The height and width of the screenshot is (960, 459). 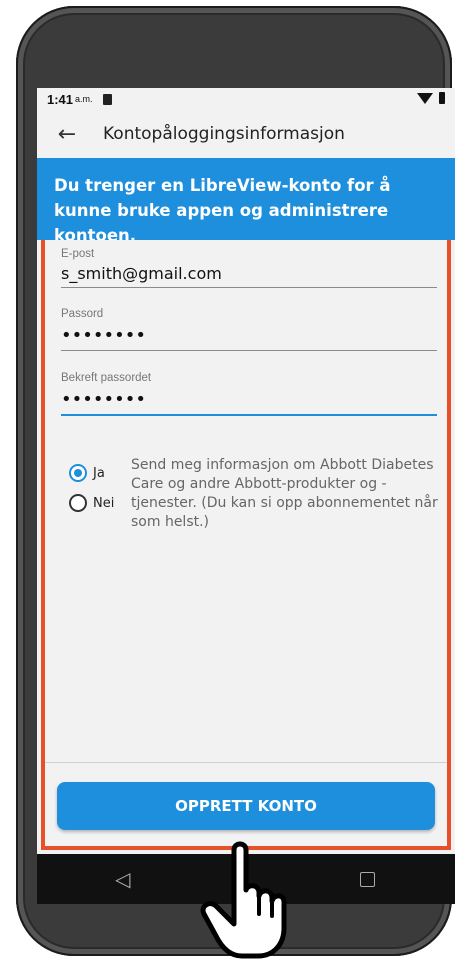 What do you see at coordinates (249, 287) in the screenshot?
I see `email-underline` at bounding box center [249, 287].